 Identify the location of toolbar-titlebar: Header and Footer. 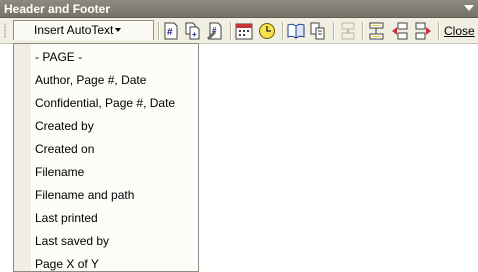
(239, 9).